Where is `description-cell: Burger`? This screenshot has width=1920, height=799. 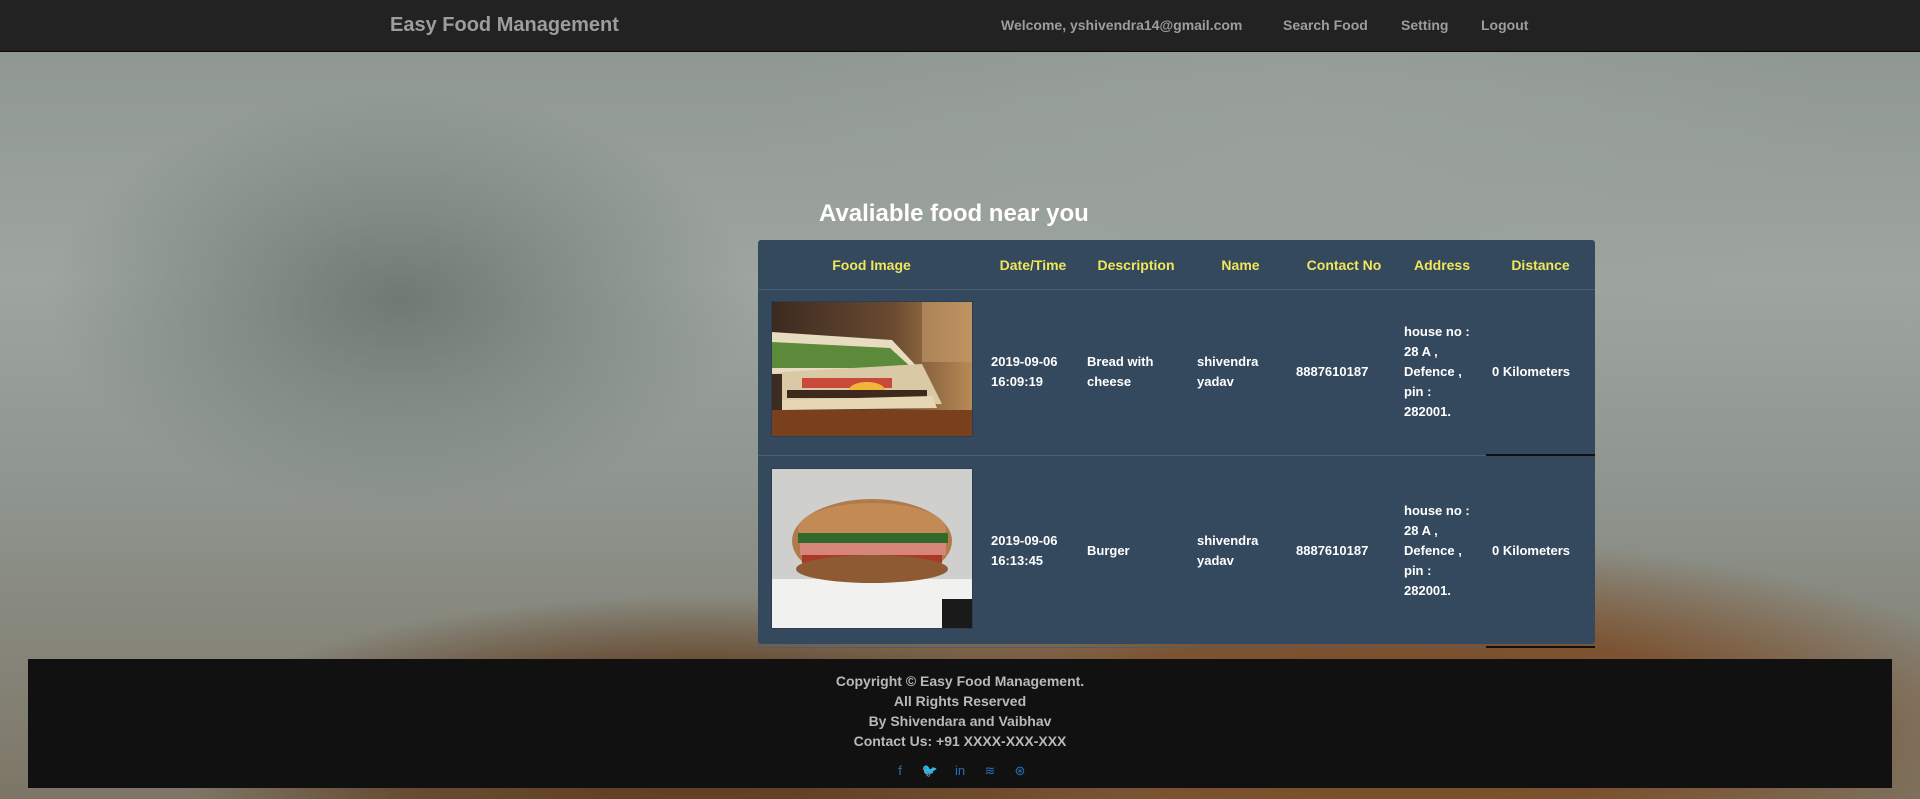 description-cell: Burger is located at coordinates (1136, 551).